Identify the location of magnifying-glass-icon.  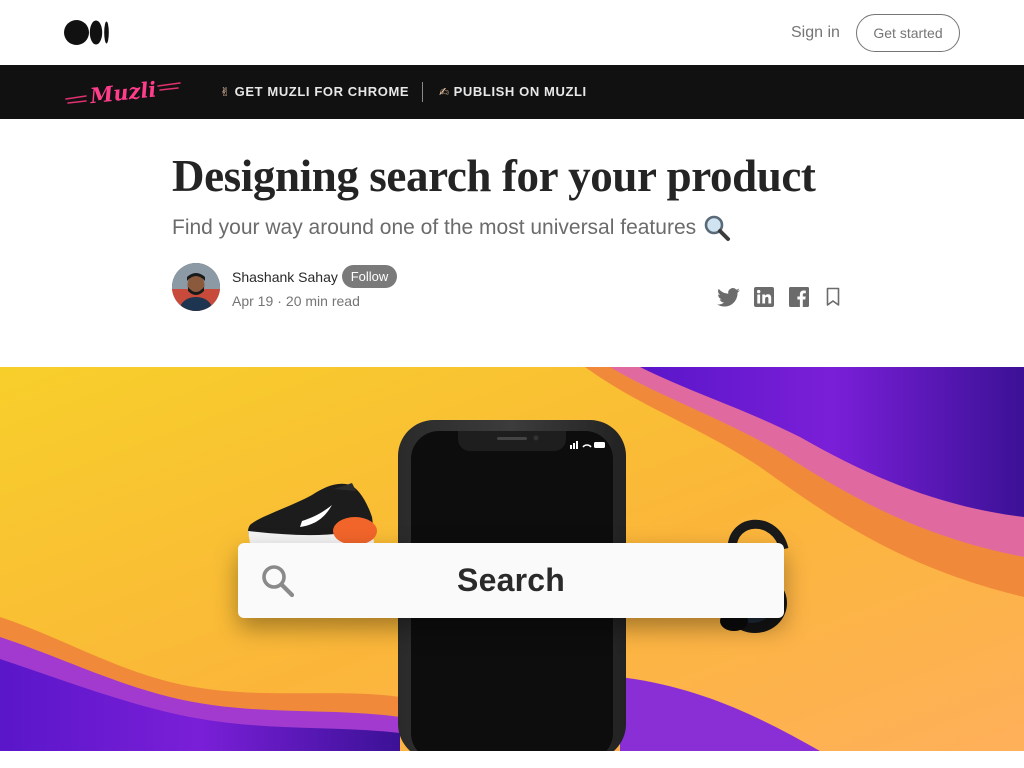
(717, 228).